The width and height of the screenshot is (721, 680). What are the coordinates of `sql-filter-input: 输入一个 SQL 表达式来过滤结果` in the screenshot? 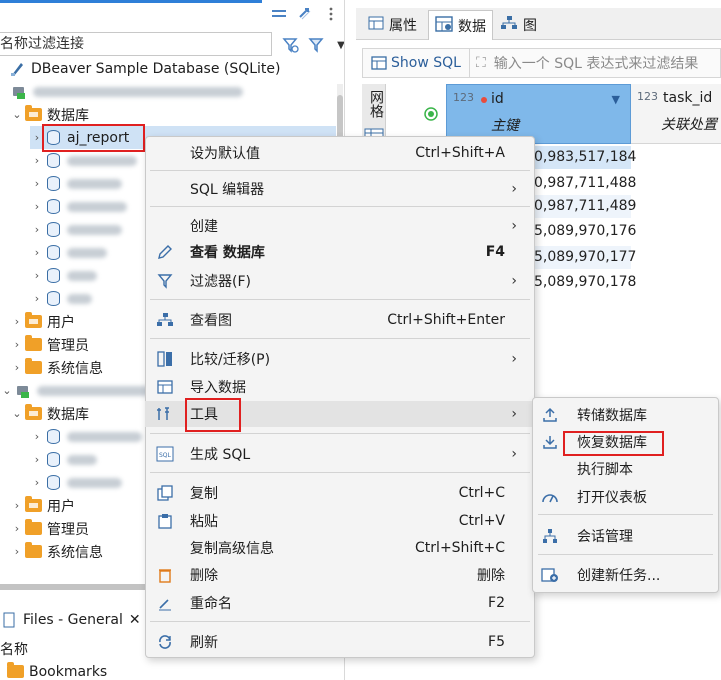 It's located at (592, 63).